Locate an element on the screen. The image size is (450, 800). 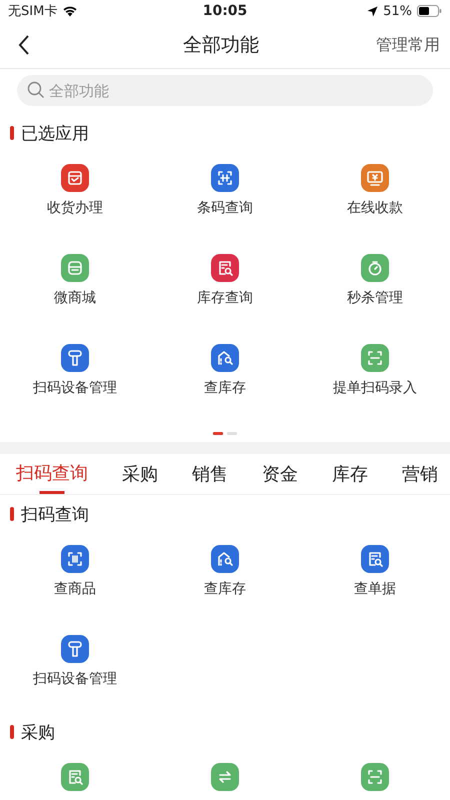
section-heading: 已选应用 is located at coordinates (55, 133).